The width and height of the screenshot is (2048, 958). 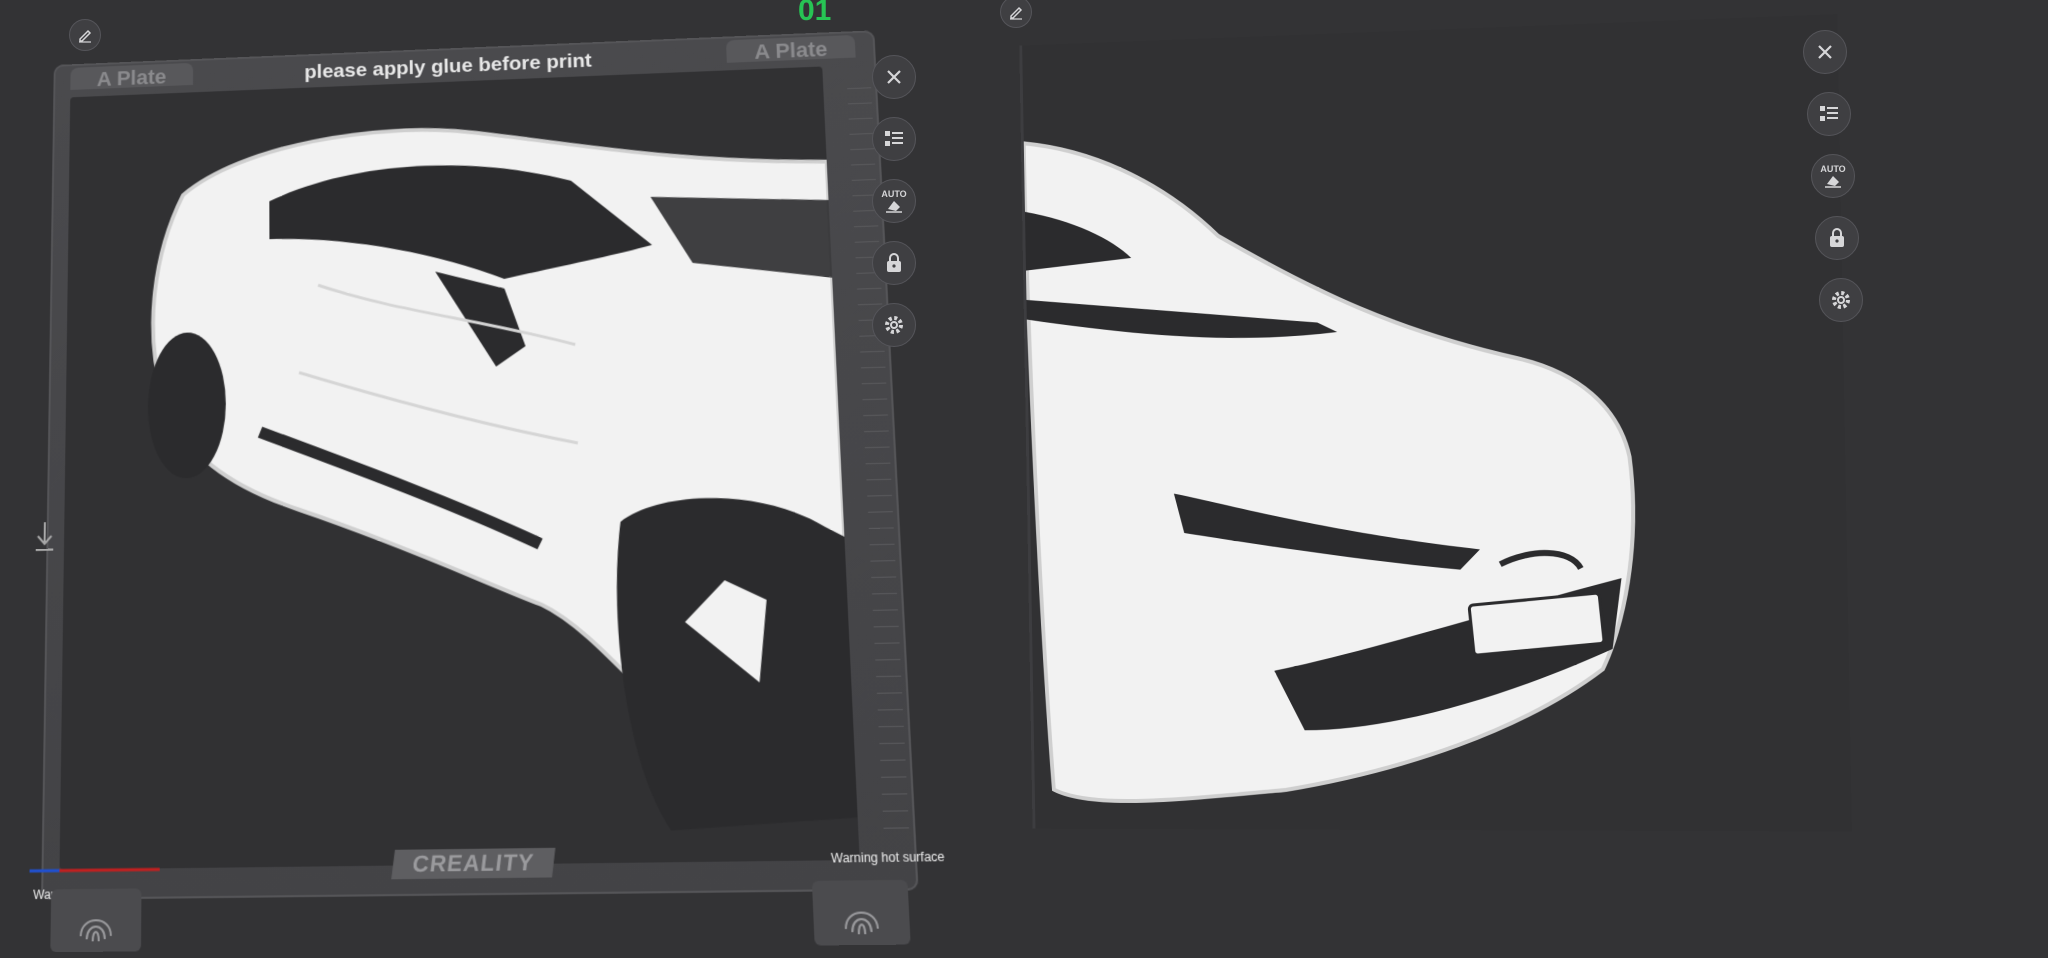 What do you see at coordinates (45, 540) in the screenshot?
I see `z-offset-icon` at bounding box center [45, 540].